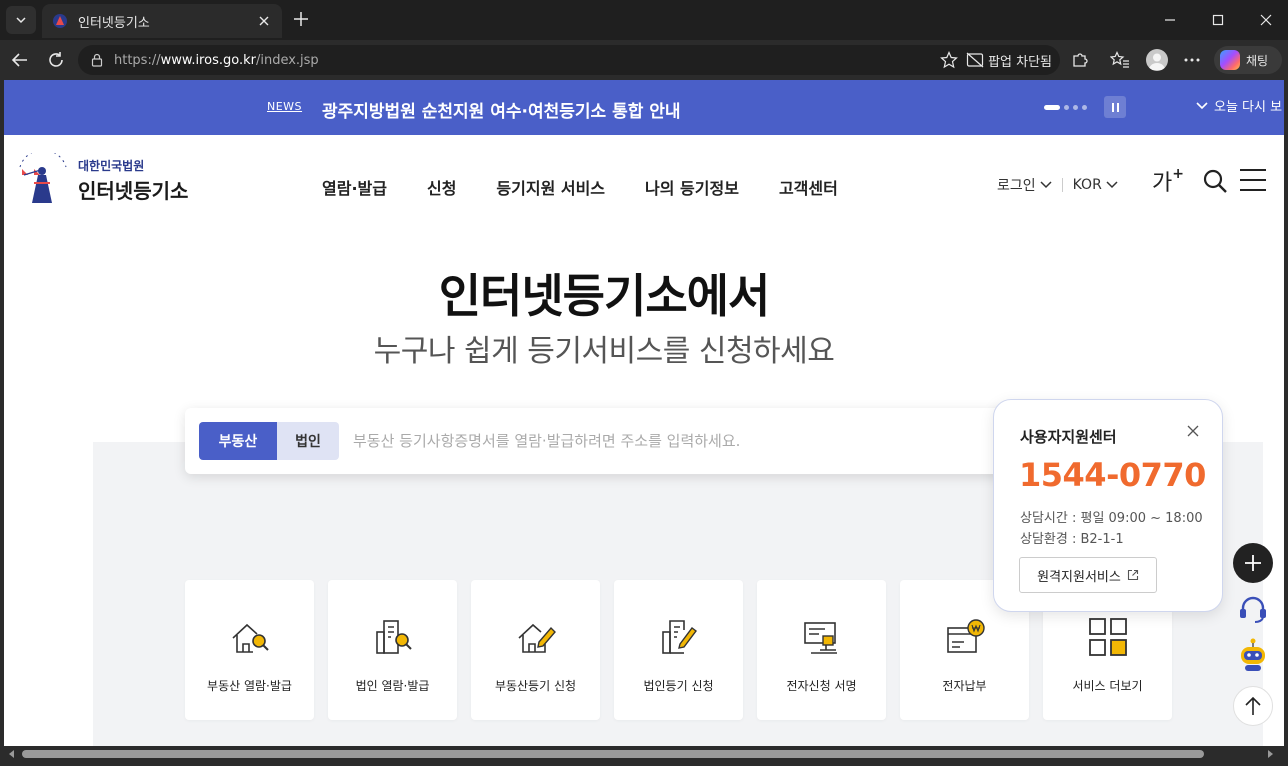 This screenshot has height=766, width=1288. I want to click on puzzle-icon, so click(1080, 60).